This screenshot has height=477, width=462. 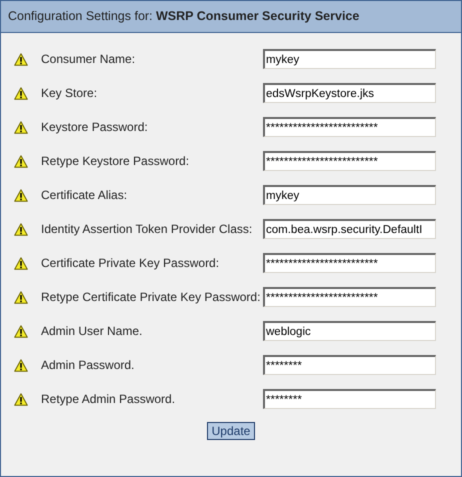 I want to click on input-field: weblogic, so click(x=349, y=331).